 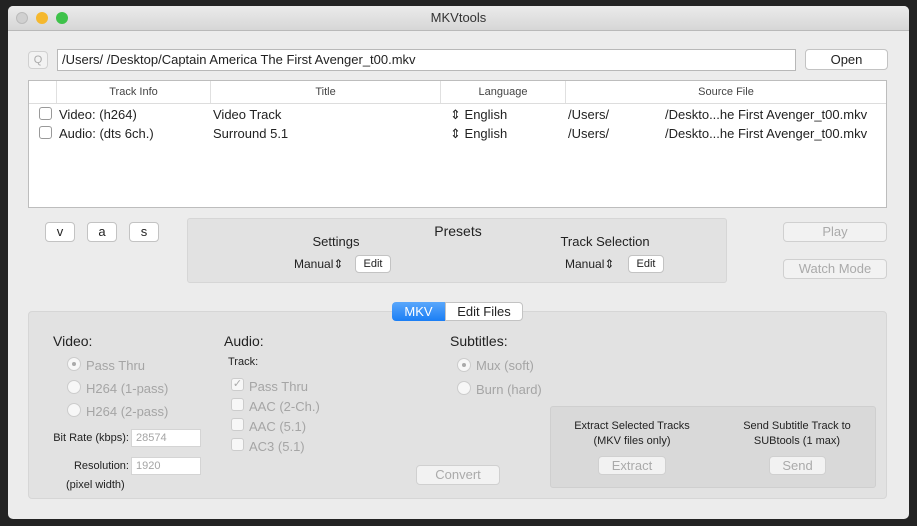 What do you see at coordinates (244, 341) in the screenshot?
I see `audio-heading: Audio:` at bounding box center [244, 341].